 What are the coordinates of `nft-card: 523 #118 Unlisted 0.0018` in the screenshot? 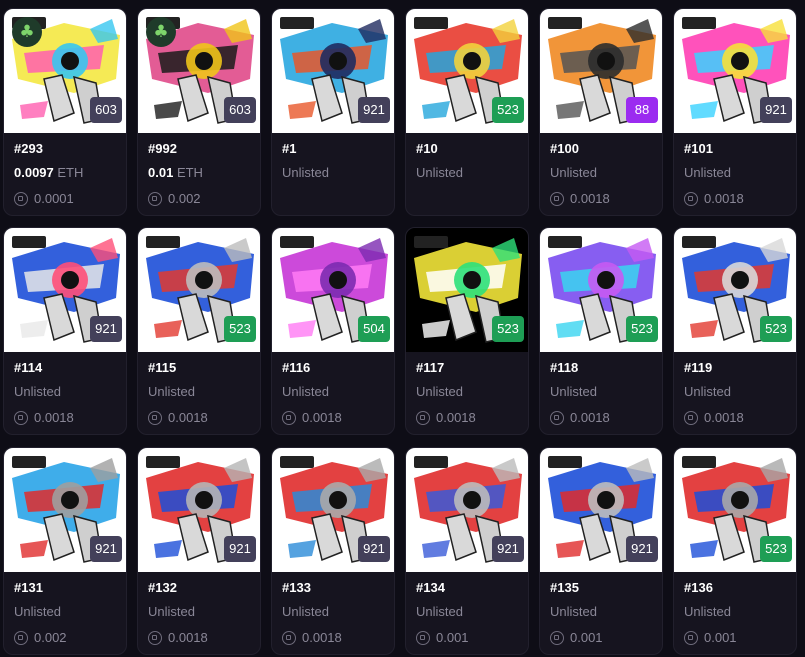 It's located at (601, 331).